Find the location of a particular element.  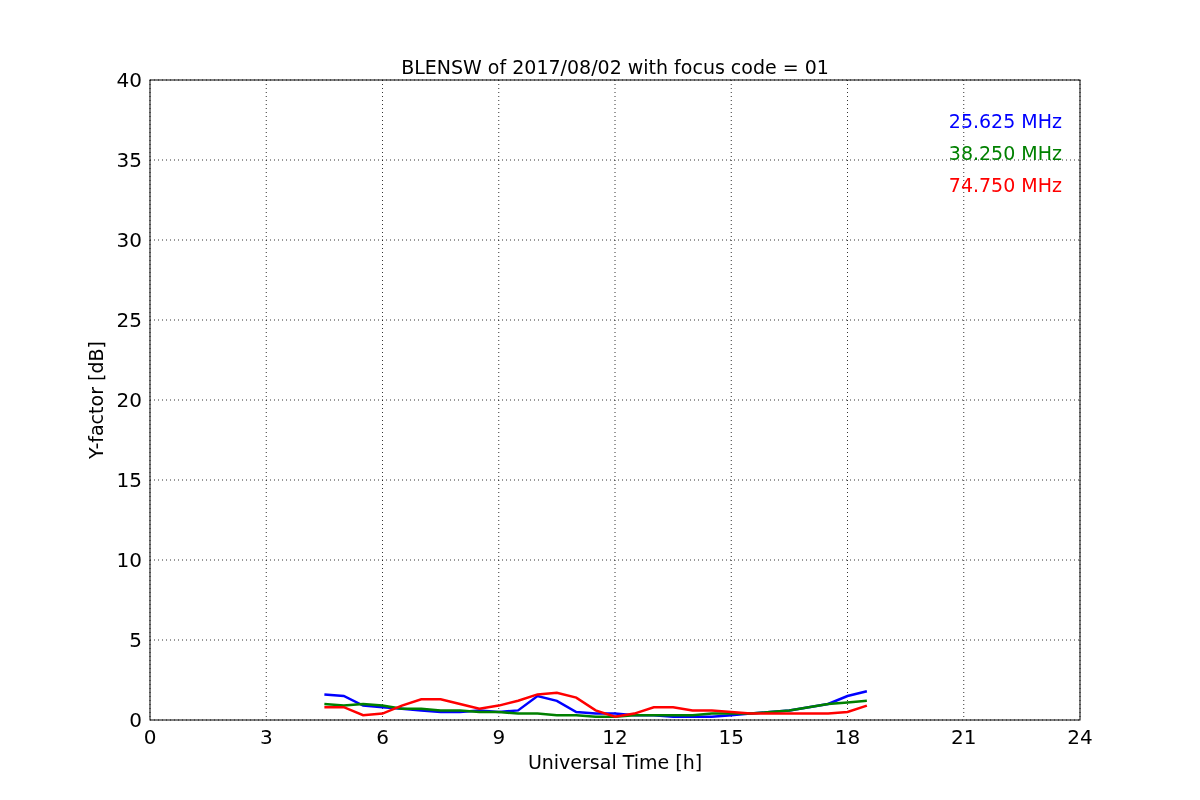

y-tick-label: 15 is located at coordinates (129, 480).